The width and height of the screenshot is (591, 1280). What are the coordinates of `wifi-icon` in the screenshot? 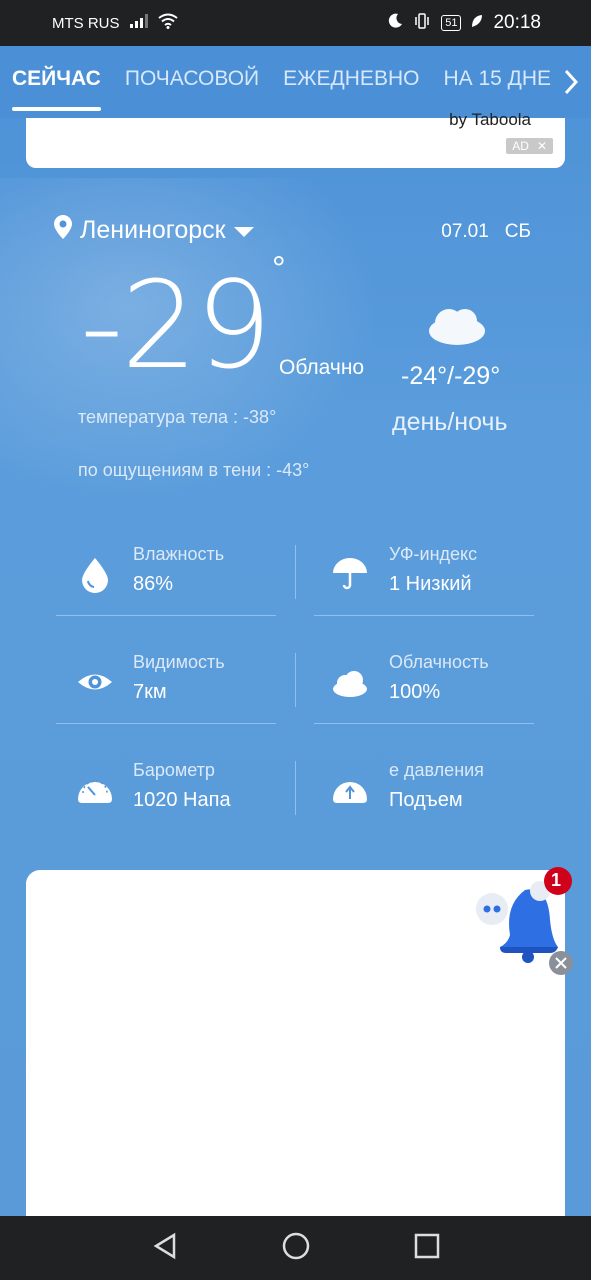 It's located at (167, 23).